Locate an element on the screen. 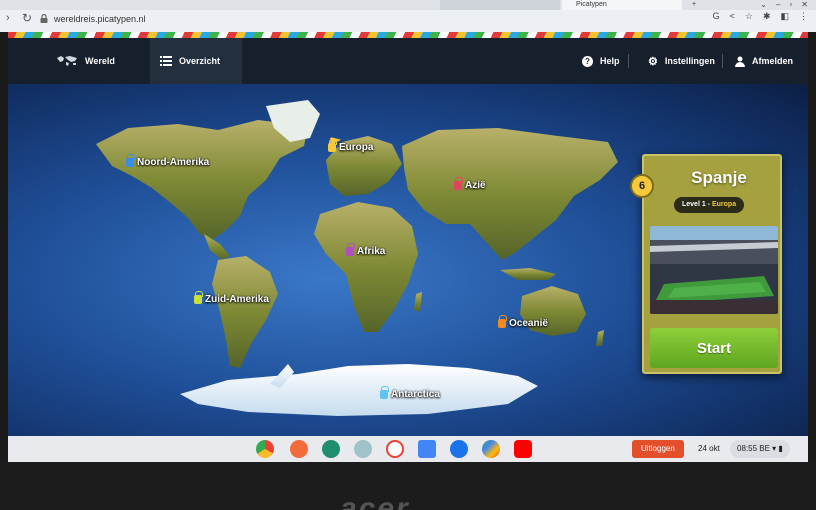  continent-new-zealand is located at coordinates (600, 338).